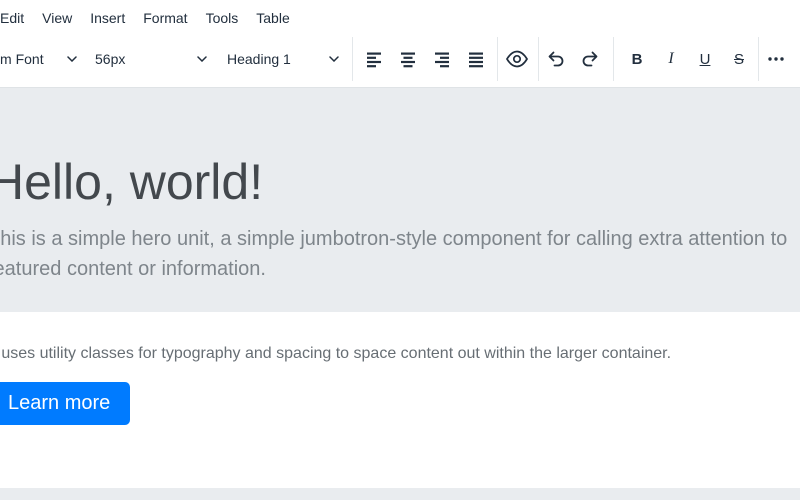  I want to click on align-justify-icon, so click(476, 59).